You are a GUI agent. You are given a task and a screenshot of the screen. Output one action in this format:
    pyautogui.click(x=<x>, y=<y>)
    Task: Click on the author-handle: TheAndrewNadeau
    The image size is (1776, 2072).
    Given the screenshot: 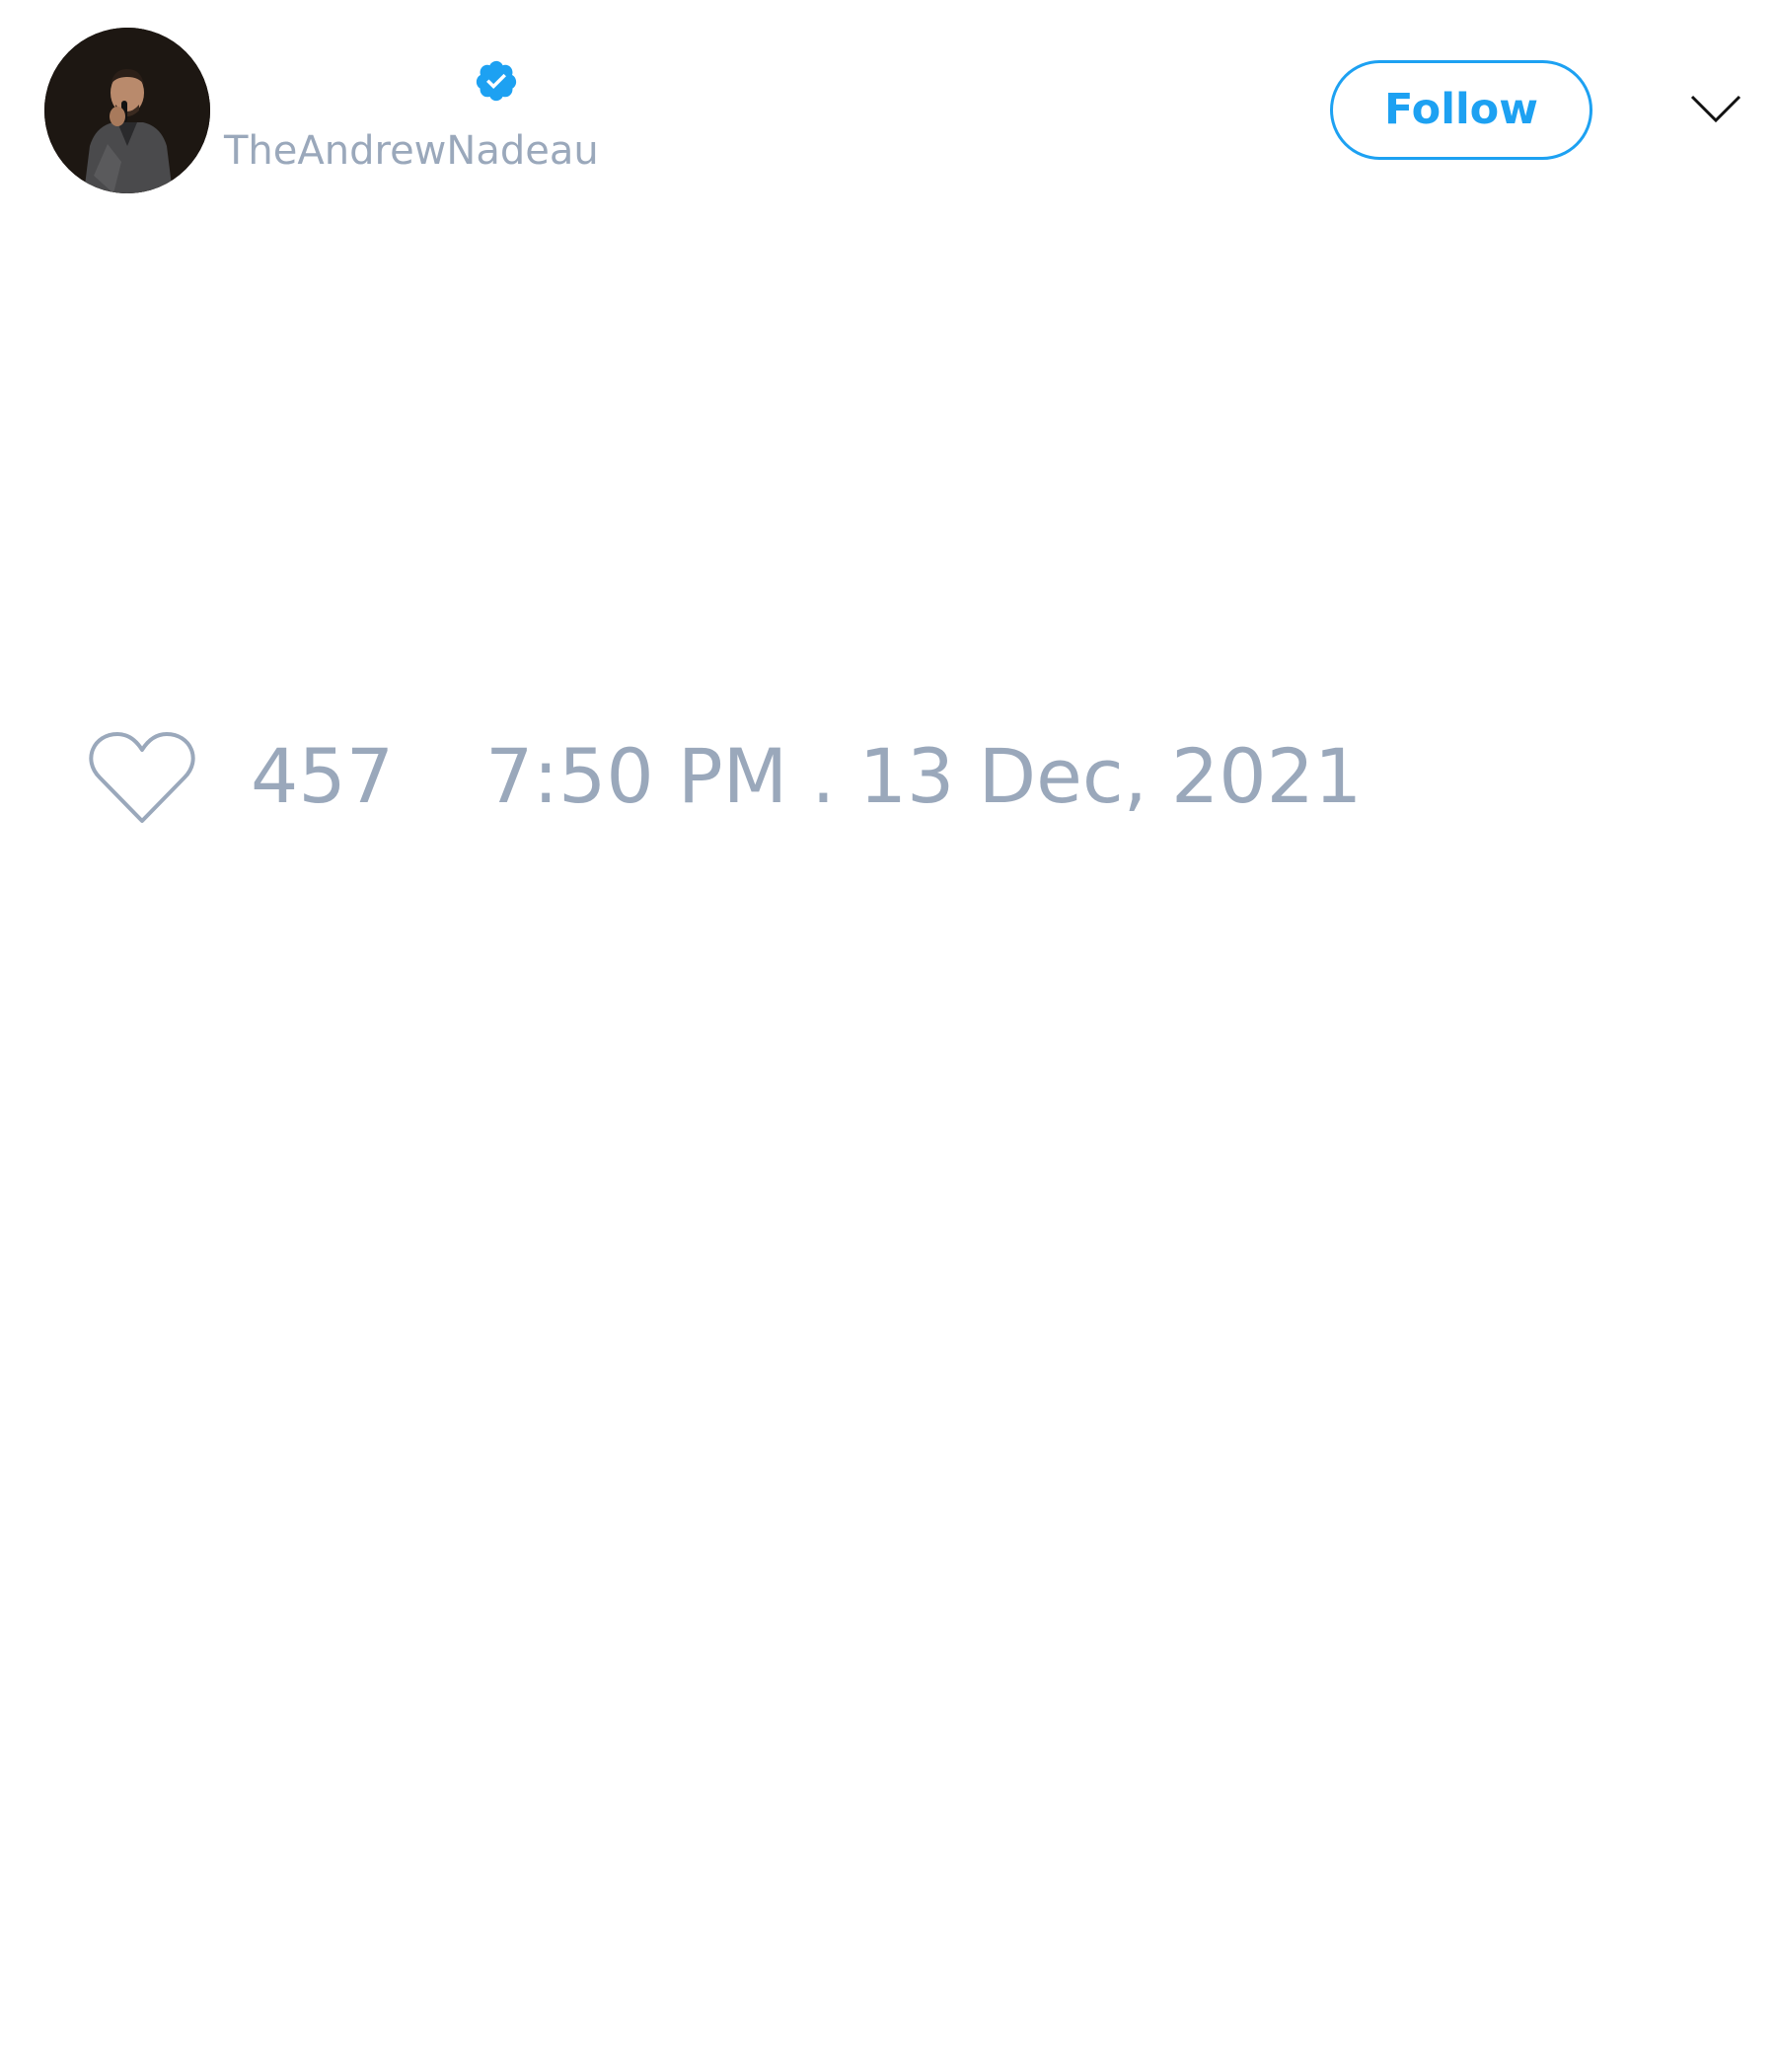 What is the action you would take?
    pyautogui.click(x=412, y=151)
    